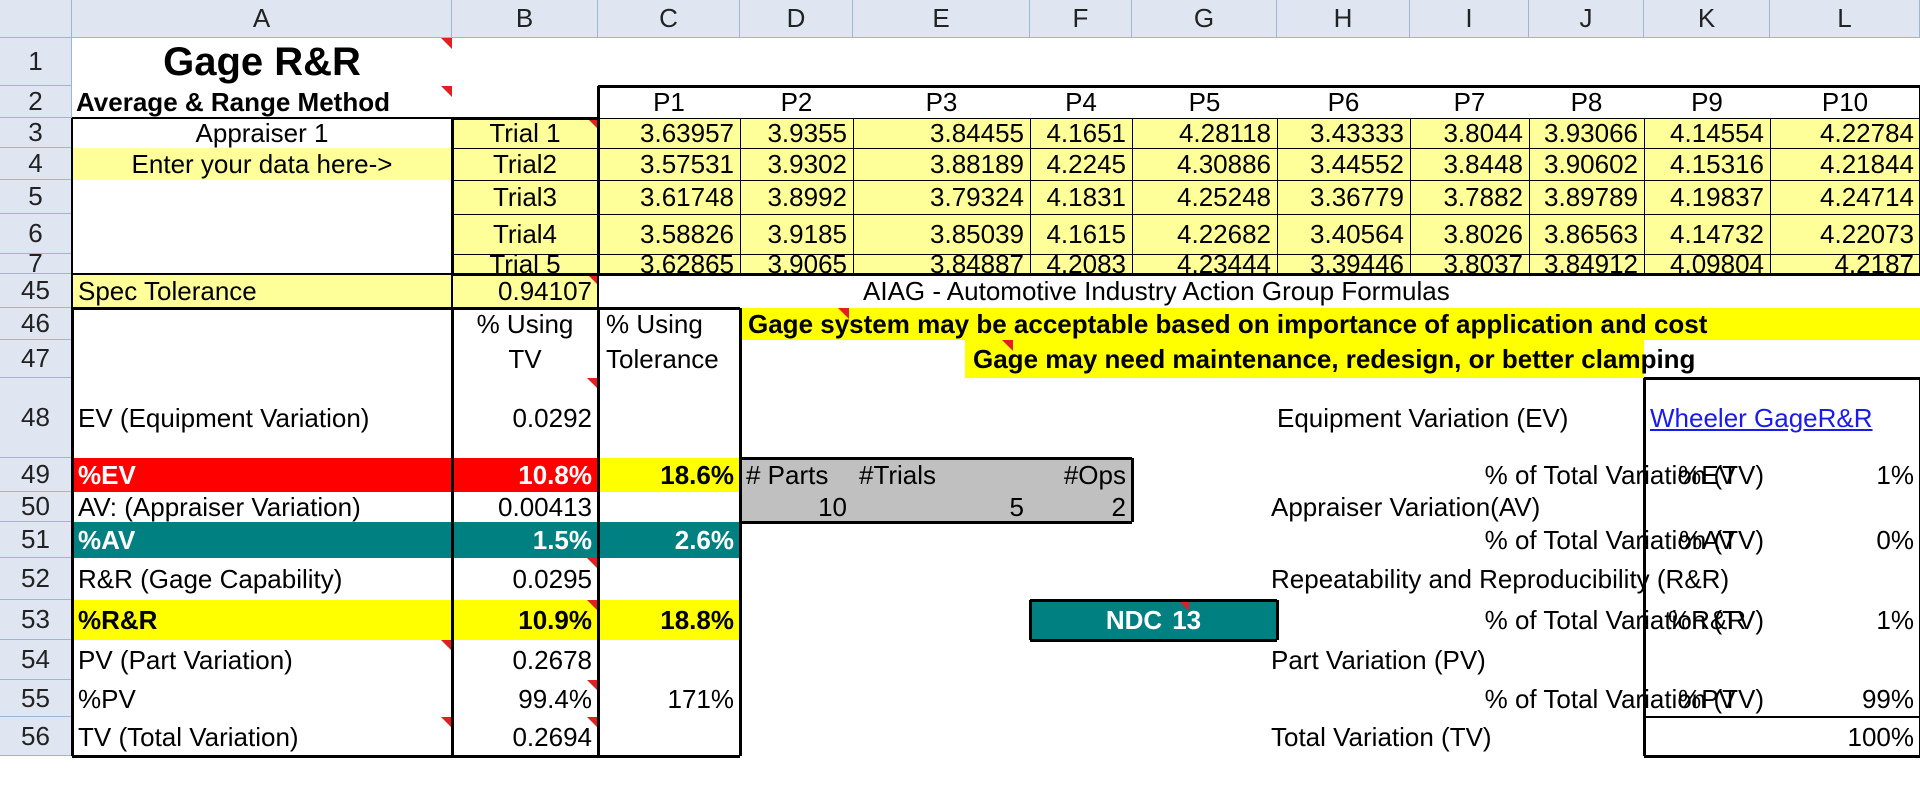 This screenshot has height=796, width=1920. Describe the element at coordinates (1343, 102) in the screenshot. I see `part-header-P6: P6` at that location.